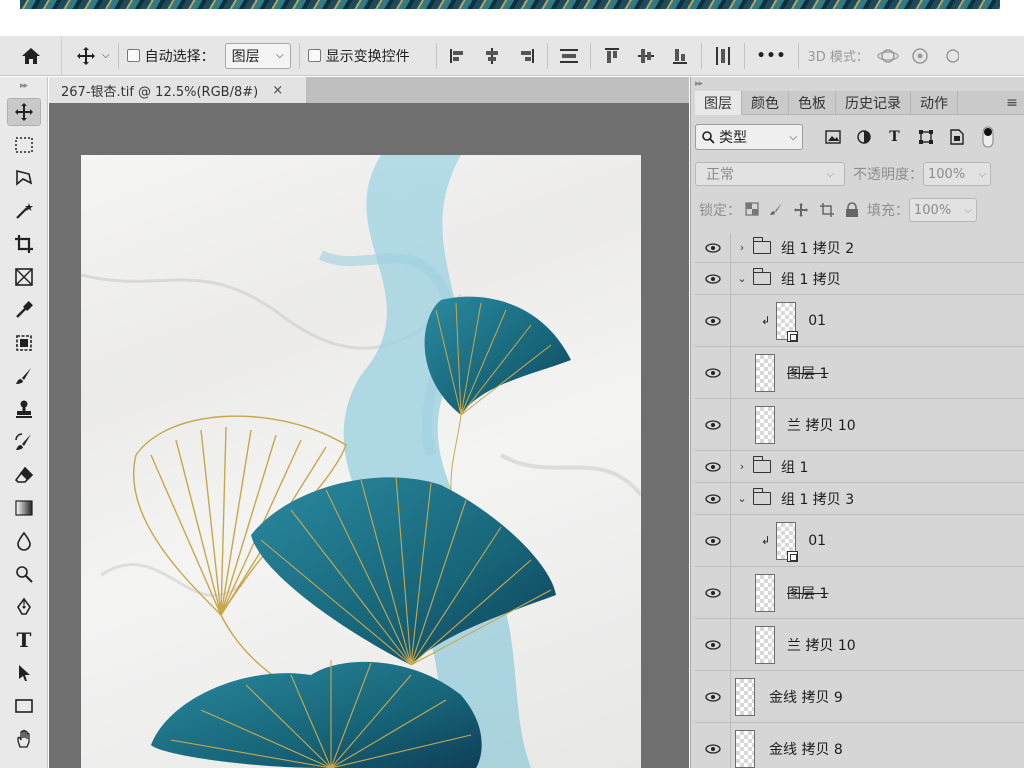 This screenshot has width=1024, height=768. Describe the element at coordinates (873, 103) in the screenshot. I see `tab-history: 历史记录` at that location.